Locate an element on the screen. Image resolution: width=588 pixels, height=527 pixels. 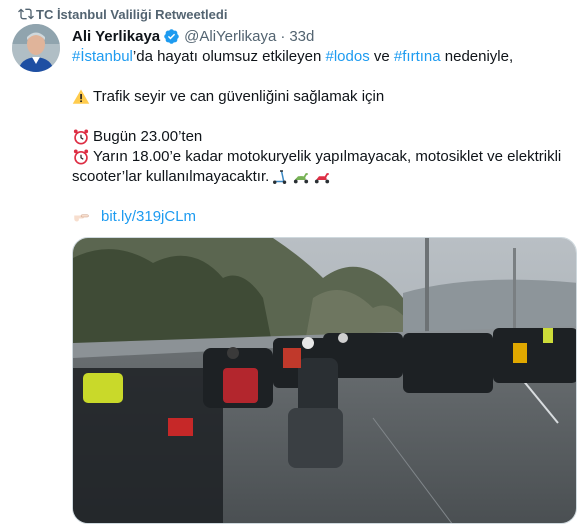
text-segment: Bugün 23.00’ten is located at coordinates (148, 136).